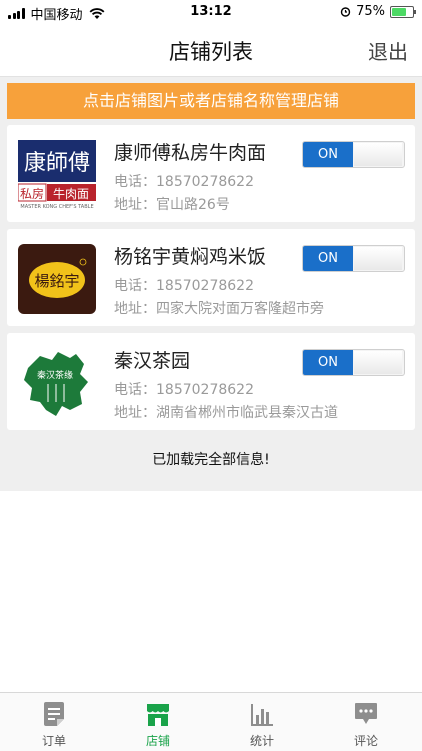 This screenshot has width=422, height=751. I want to click on shop-logo-kangshifu: 康師傅 私房 牛肉面 MASTER KONG CHEF'S TABLE, so click(57, 175).